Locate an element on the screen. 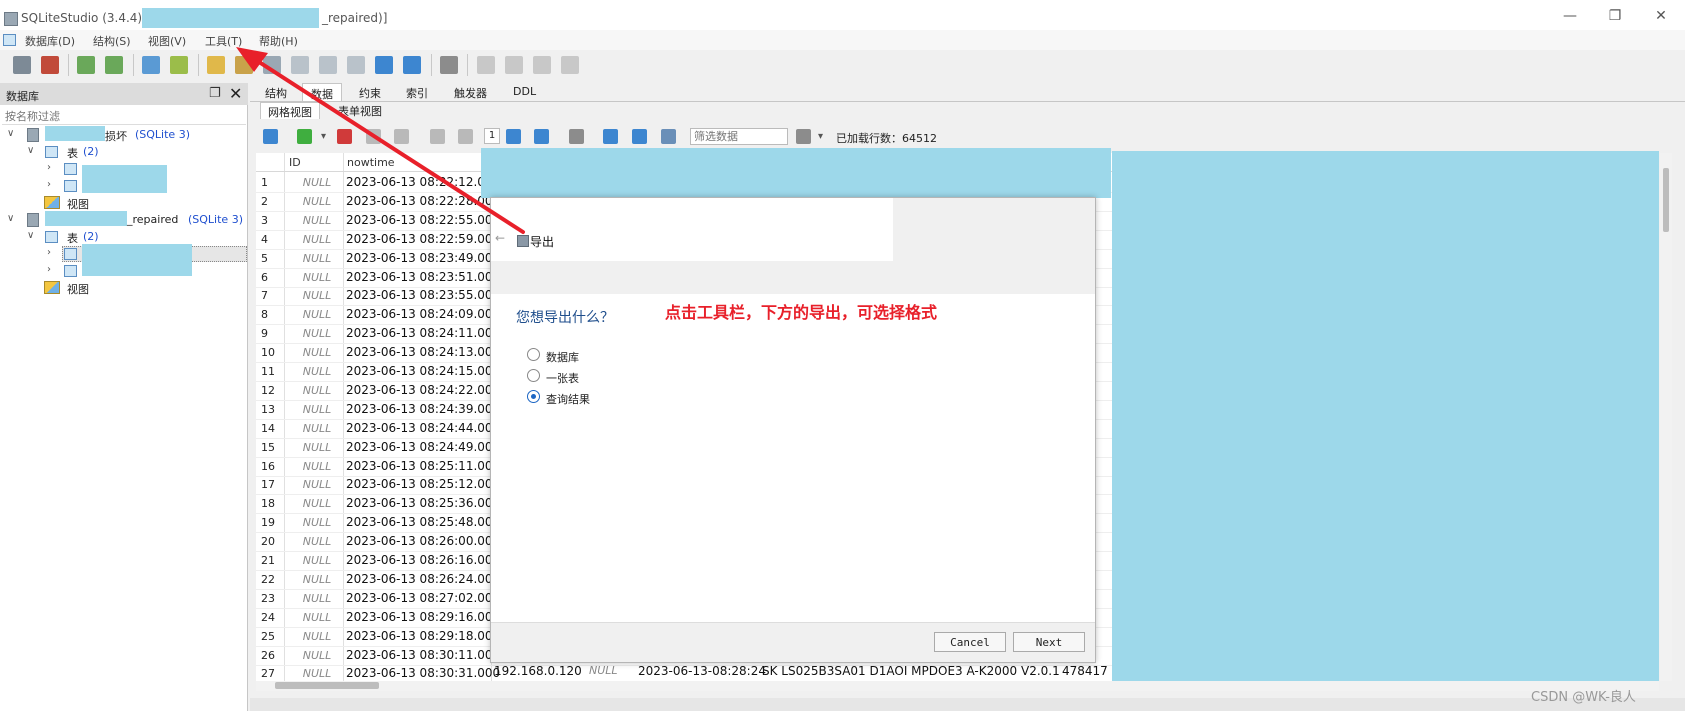 Image resolution: width=1685 pixels, height=711 pixels. row-number: 3 is located at coordinates (272, 220).